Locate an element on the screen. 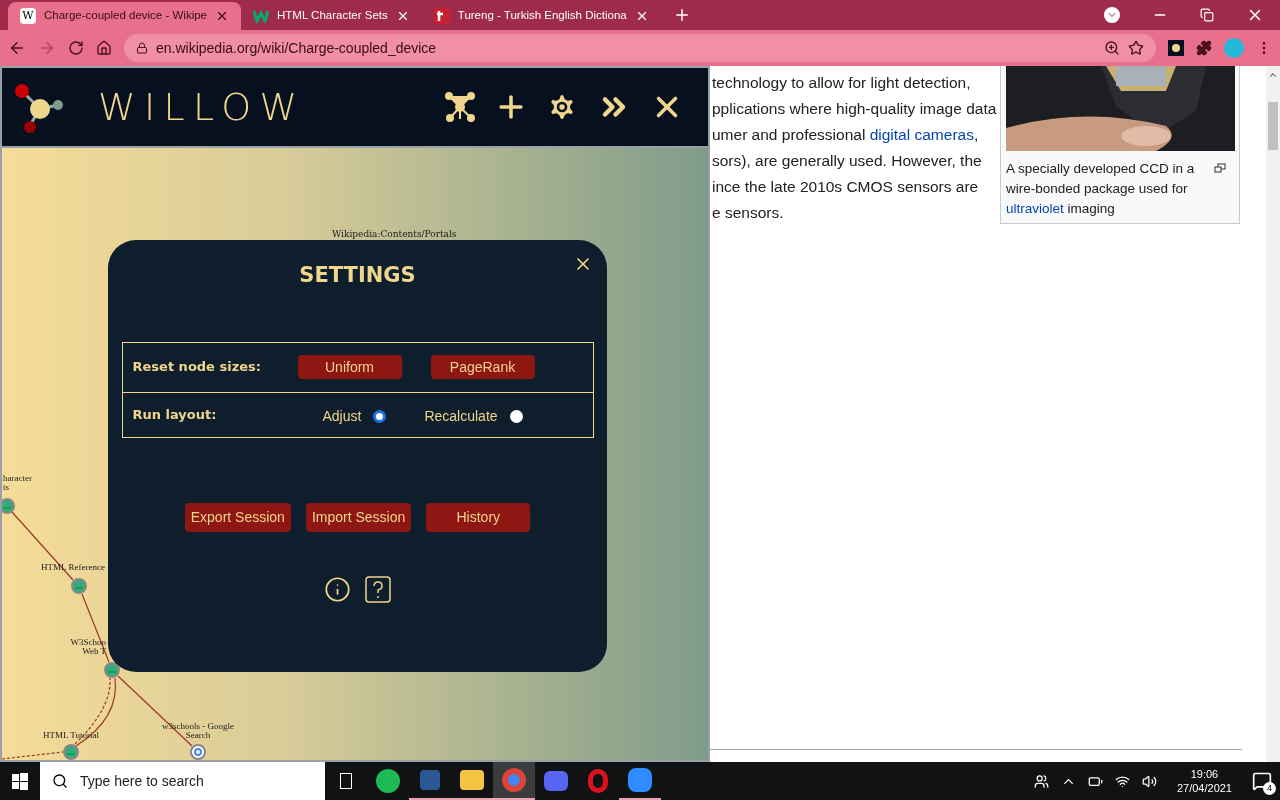 The width and height of the screenshot is (1280, 800). extension-icon is located at coordinates (1176, 48).